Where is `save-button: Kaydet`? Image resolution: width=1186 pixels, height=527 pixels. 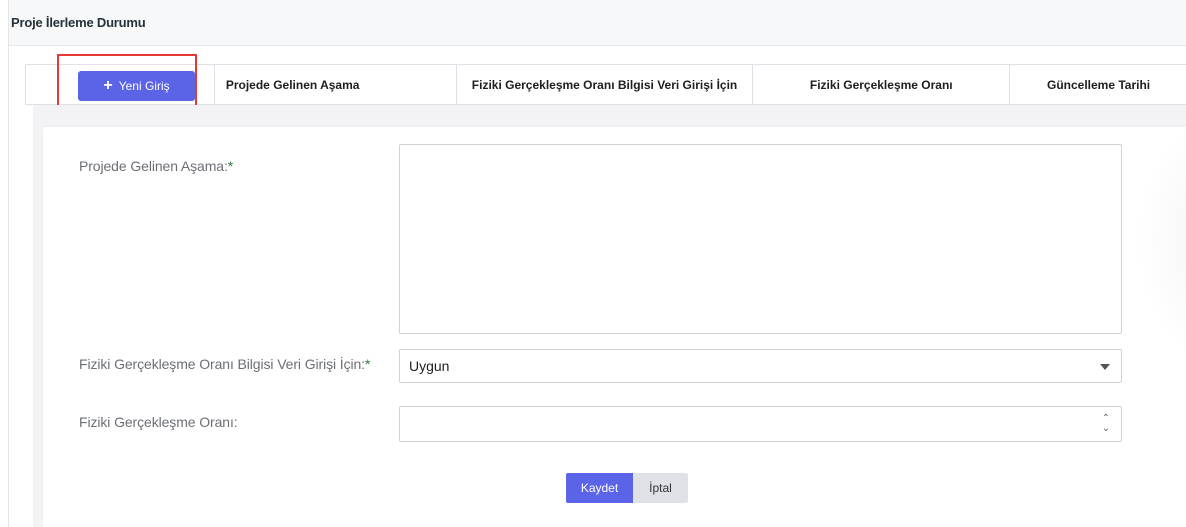 save-button: Kaydet is located at coordinates (599, 488).